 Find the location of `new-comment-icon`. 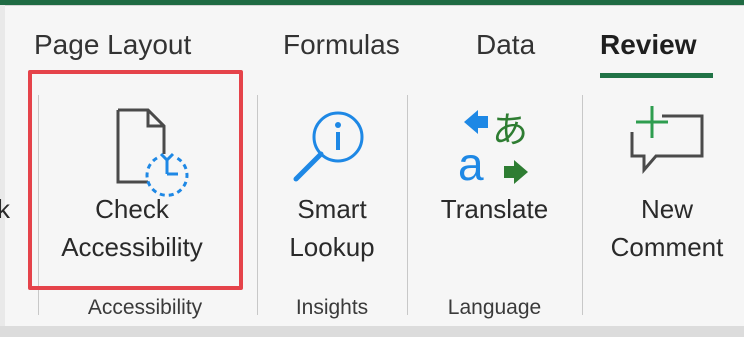

new-comment-icon is located at coordinates (667, 140).